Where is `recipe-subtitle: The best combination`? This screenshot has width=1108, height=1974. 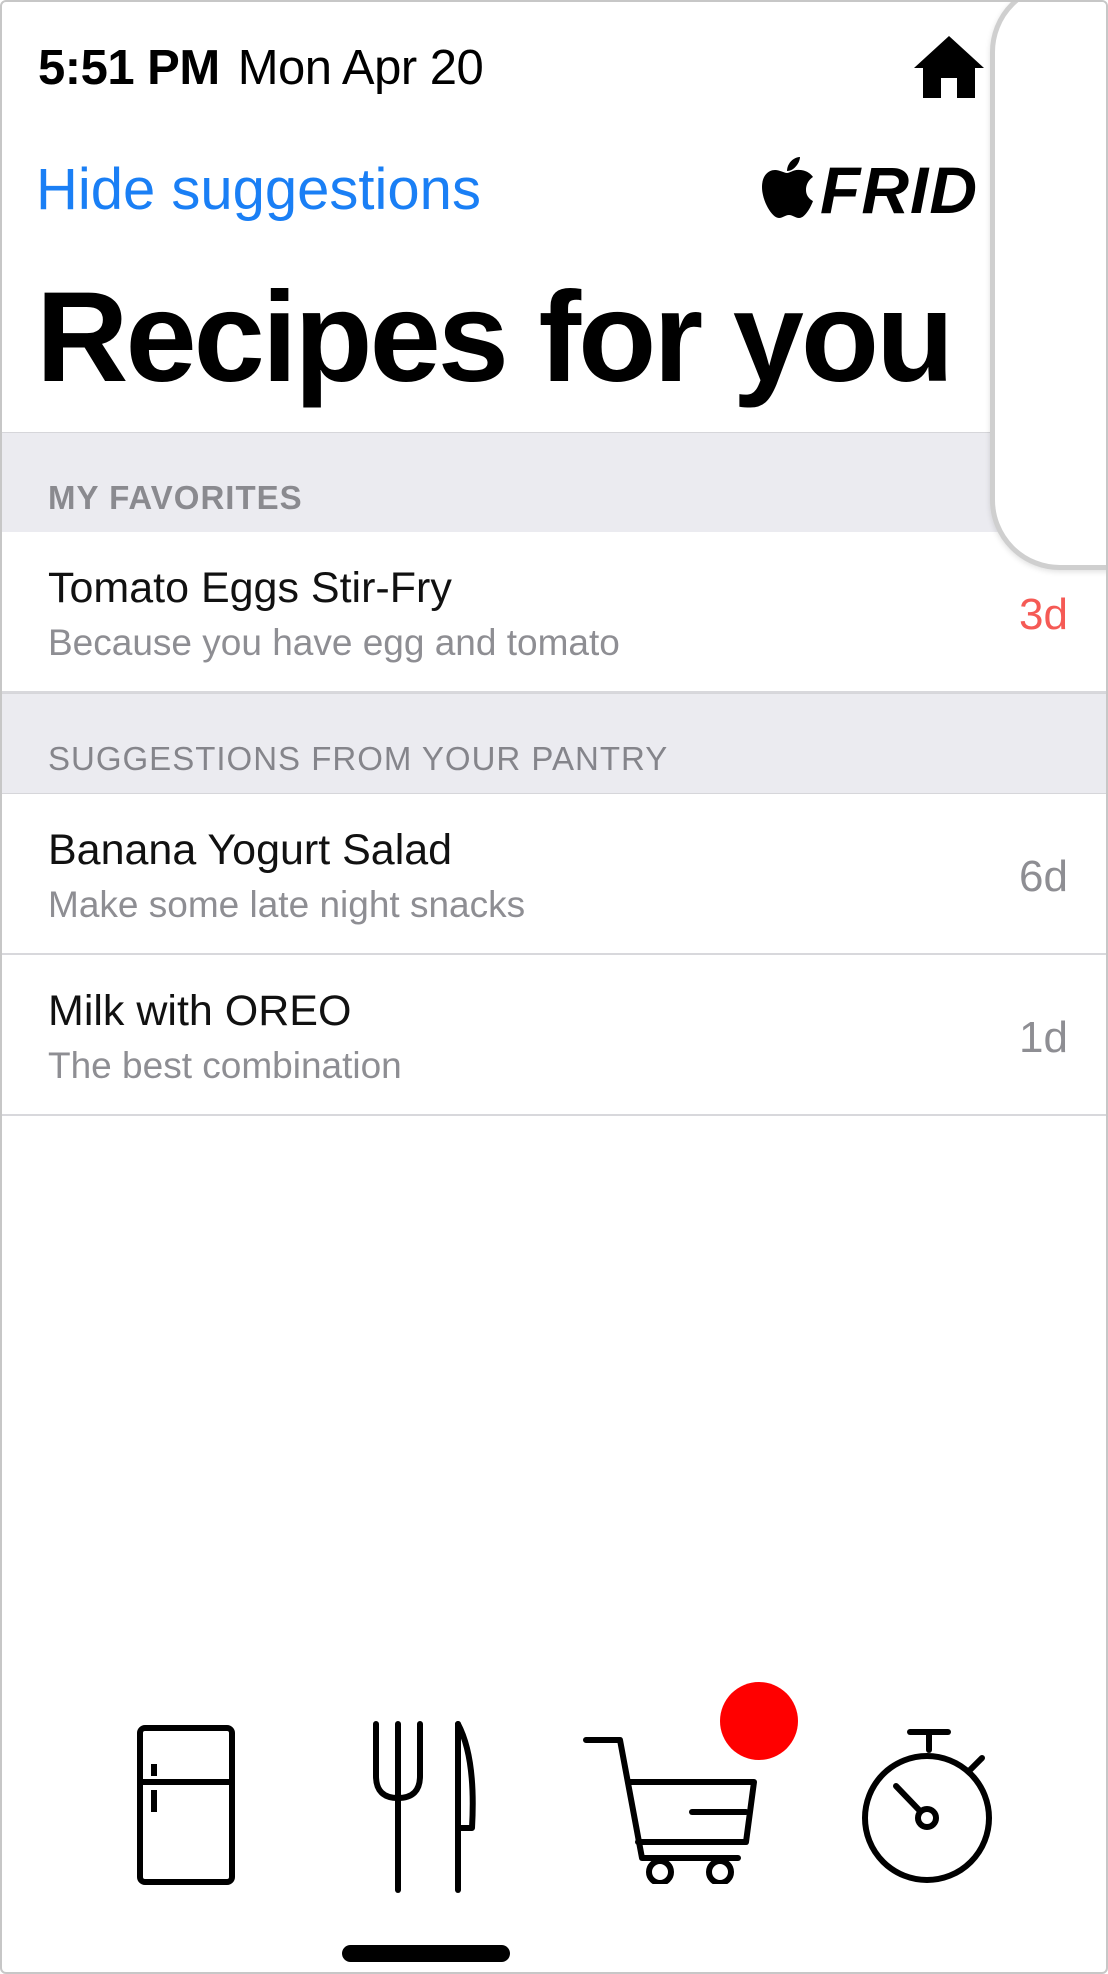 recipe-subtitle: The best combination is located at coordinates (225, 1065).